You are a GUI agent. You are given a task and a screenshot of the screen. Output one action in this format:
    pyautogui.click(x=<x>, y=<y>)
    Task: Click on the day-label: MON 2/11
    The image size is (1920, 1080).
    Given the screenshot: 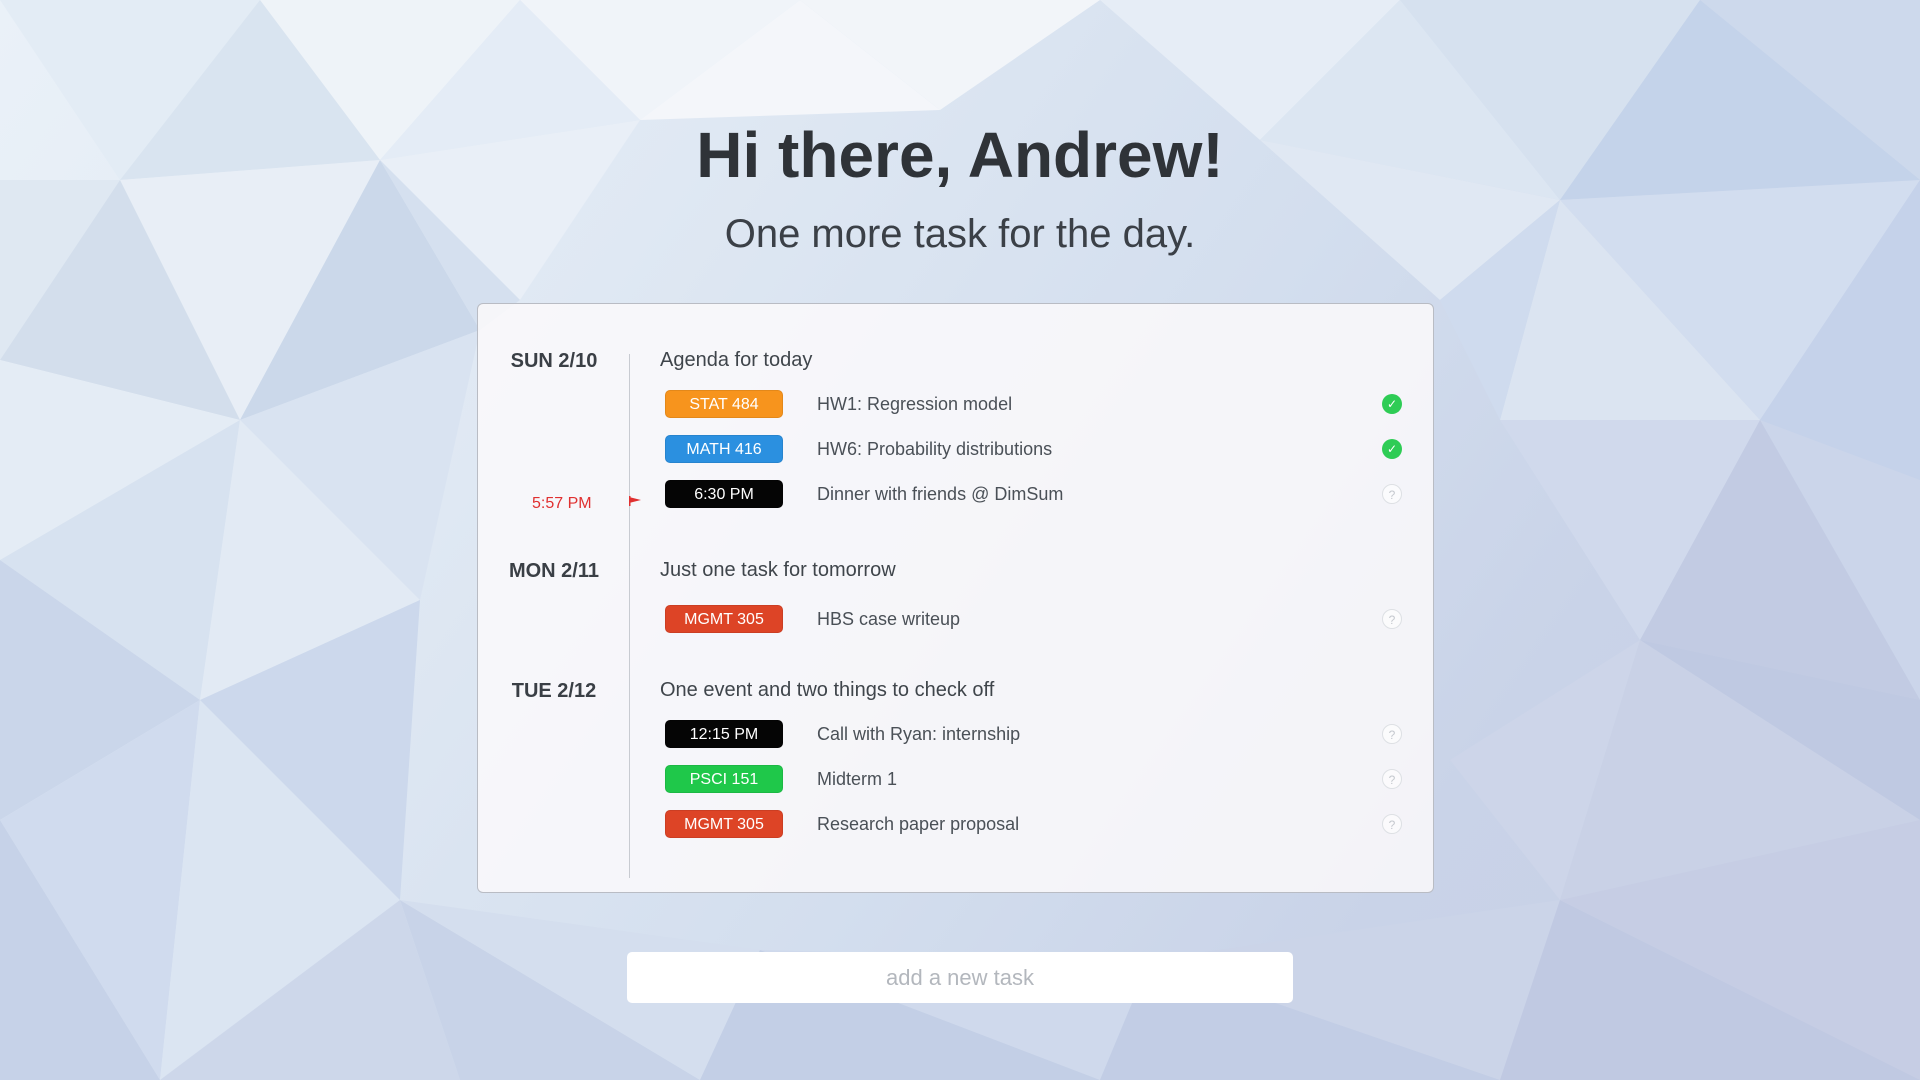 What is the action you would take?
    pyautogui.click(x=554, y=571)
    